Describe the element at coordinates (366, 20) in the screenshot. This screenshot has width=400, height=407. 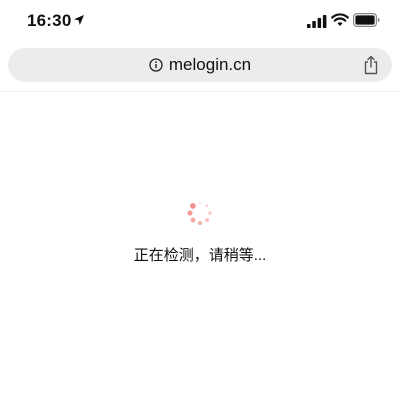
I see `battery-icon` at that location.